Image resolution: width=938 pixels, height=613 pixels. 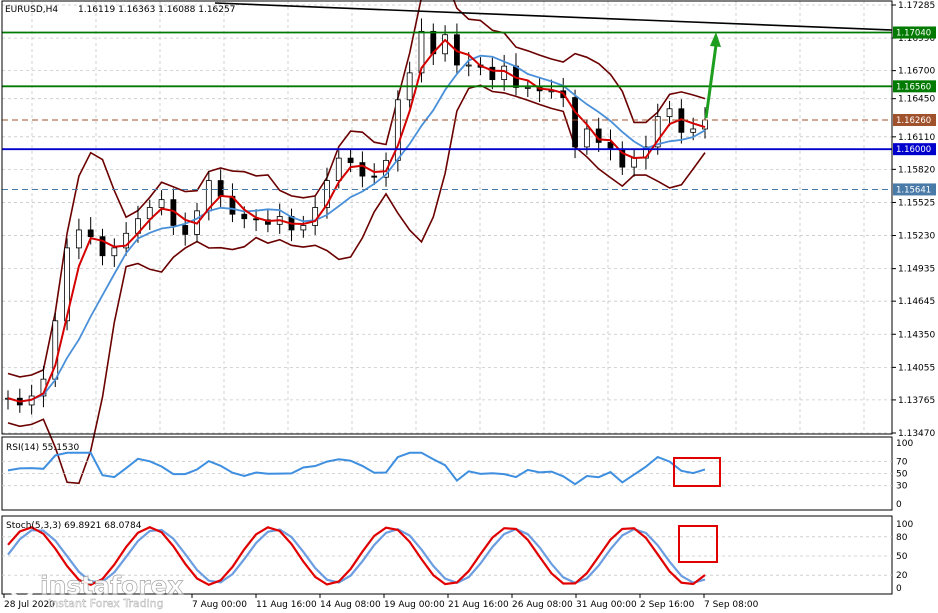 I want to click on symbol-title: EURUSD,H4, so click(x=31, y=10).